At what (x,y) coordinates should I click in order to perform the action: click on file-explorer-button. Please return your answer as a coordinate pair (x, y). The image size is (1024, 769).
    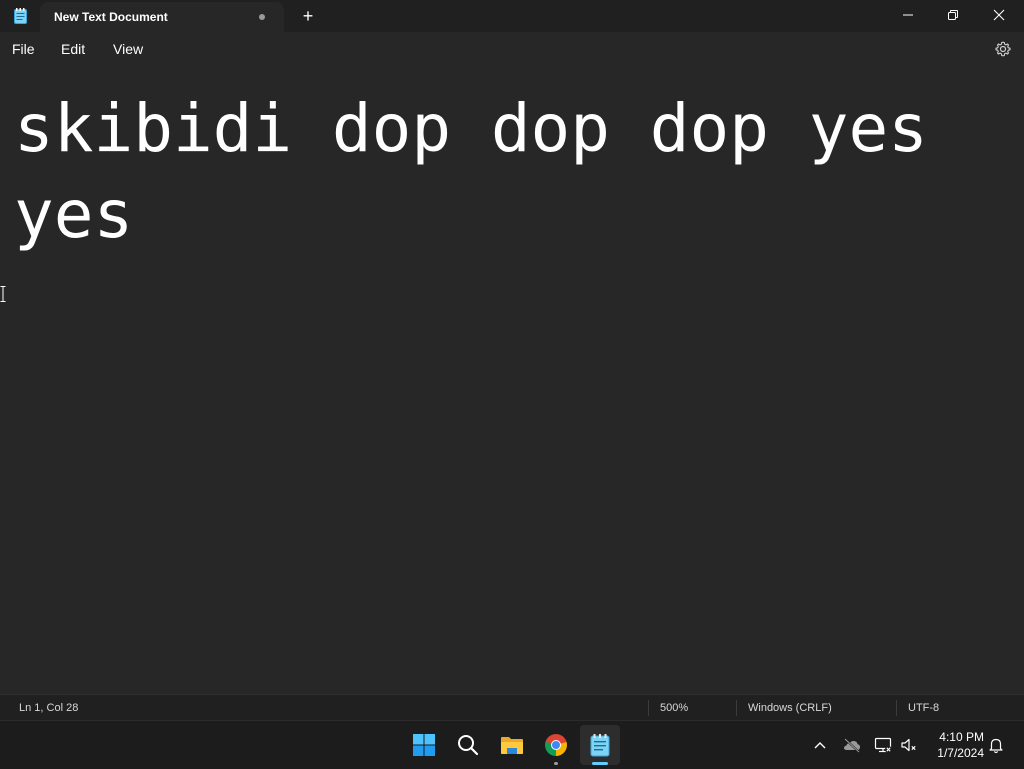
    Looking at the image, I should click on (512, 745).